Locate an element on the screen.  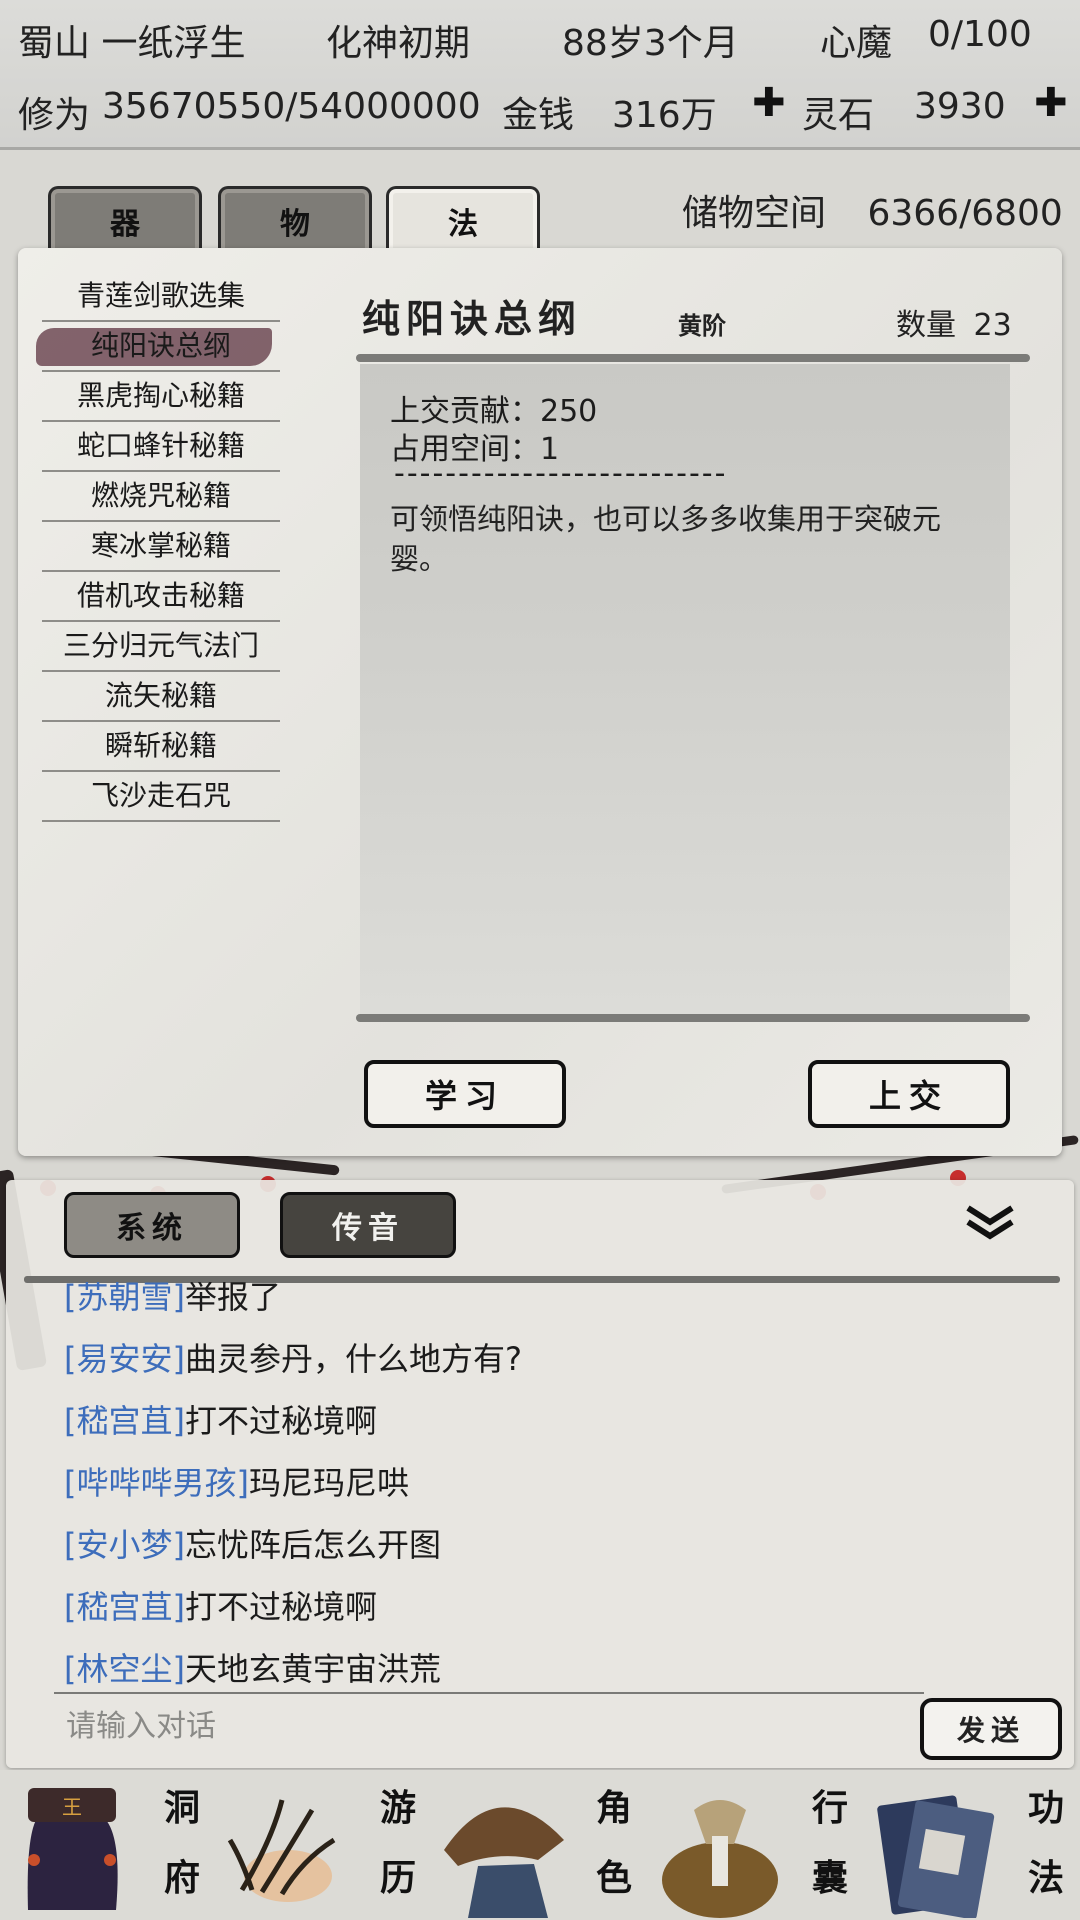
message-text: 举报了 is located at coordinates (232, 1297).